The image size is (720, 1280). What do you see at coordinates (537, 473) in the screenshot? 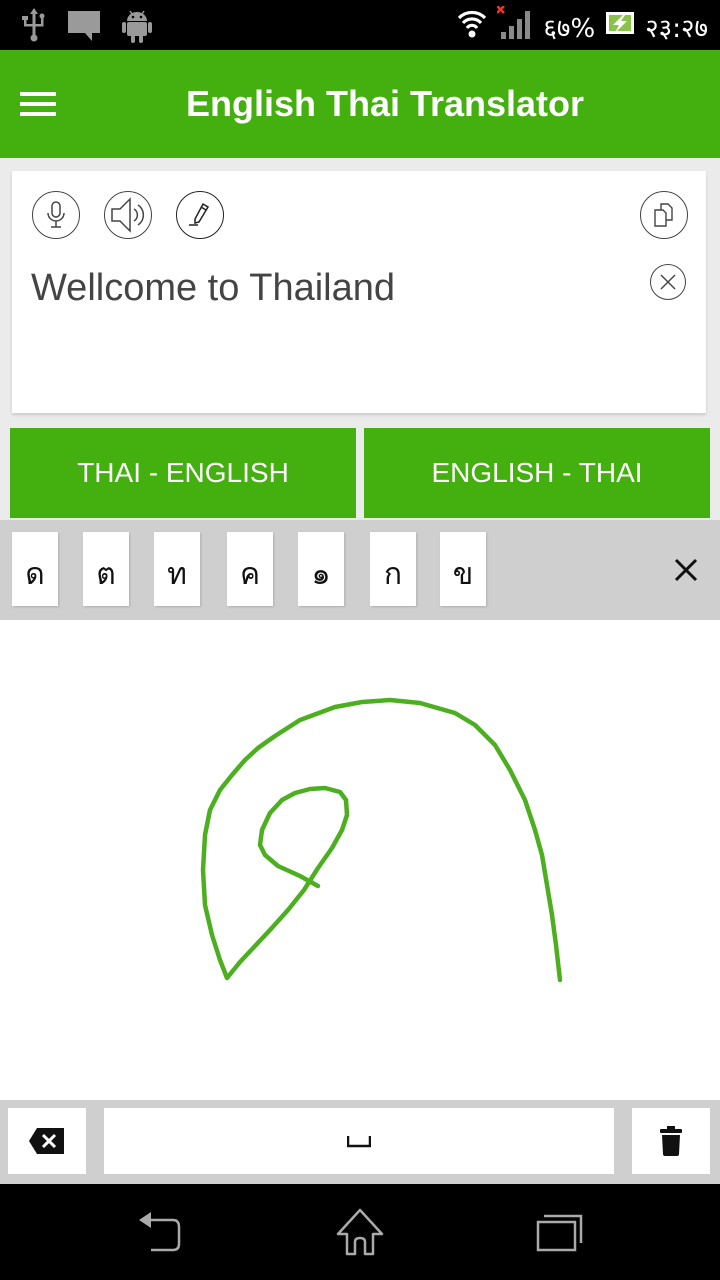
I see `english-thai-button: ENGLISH - THAI` at bounding box center [537, 473].